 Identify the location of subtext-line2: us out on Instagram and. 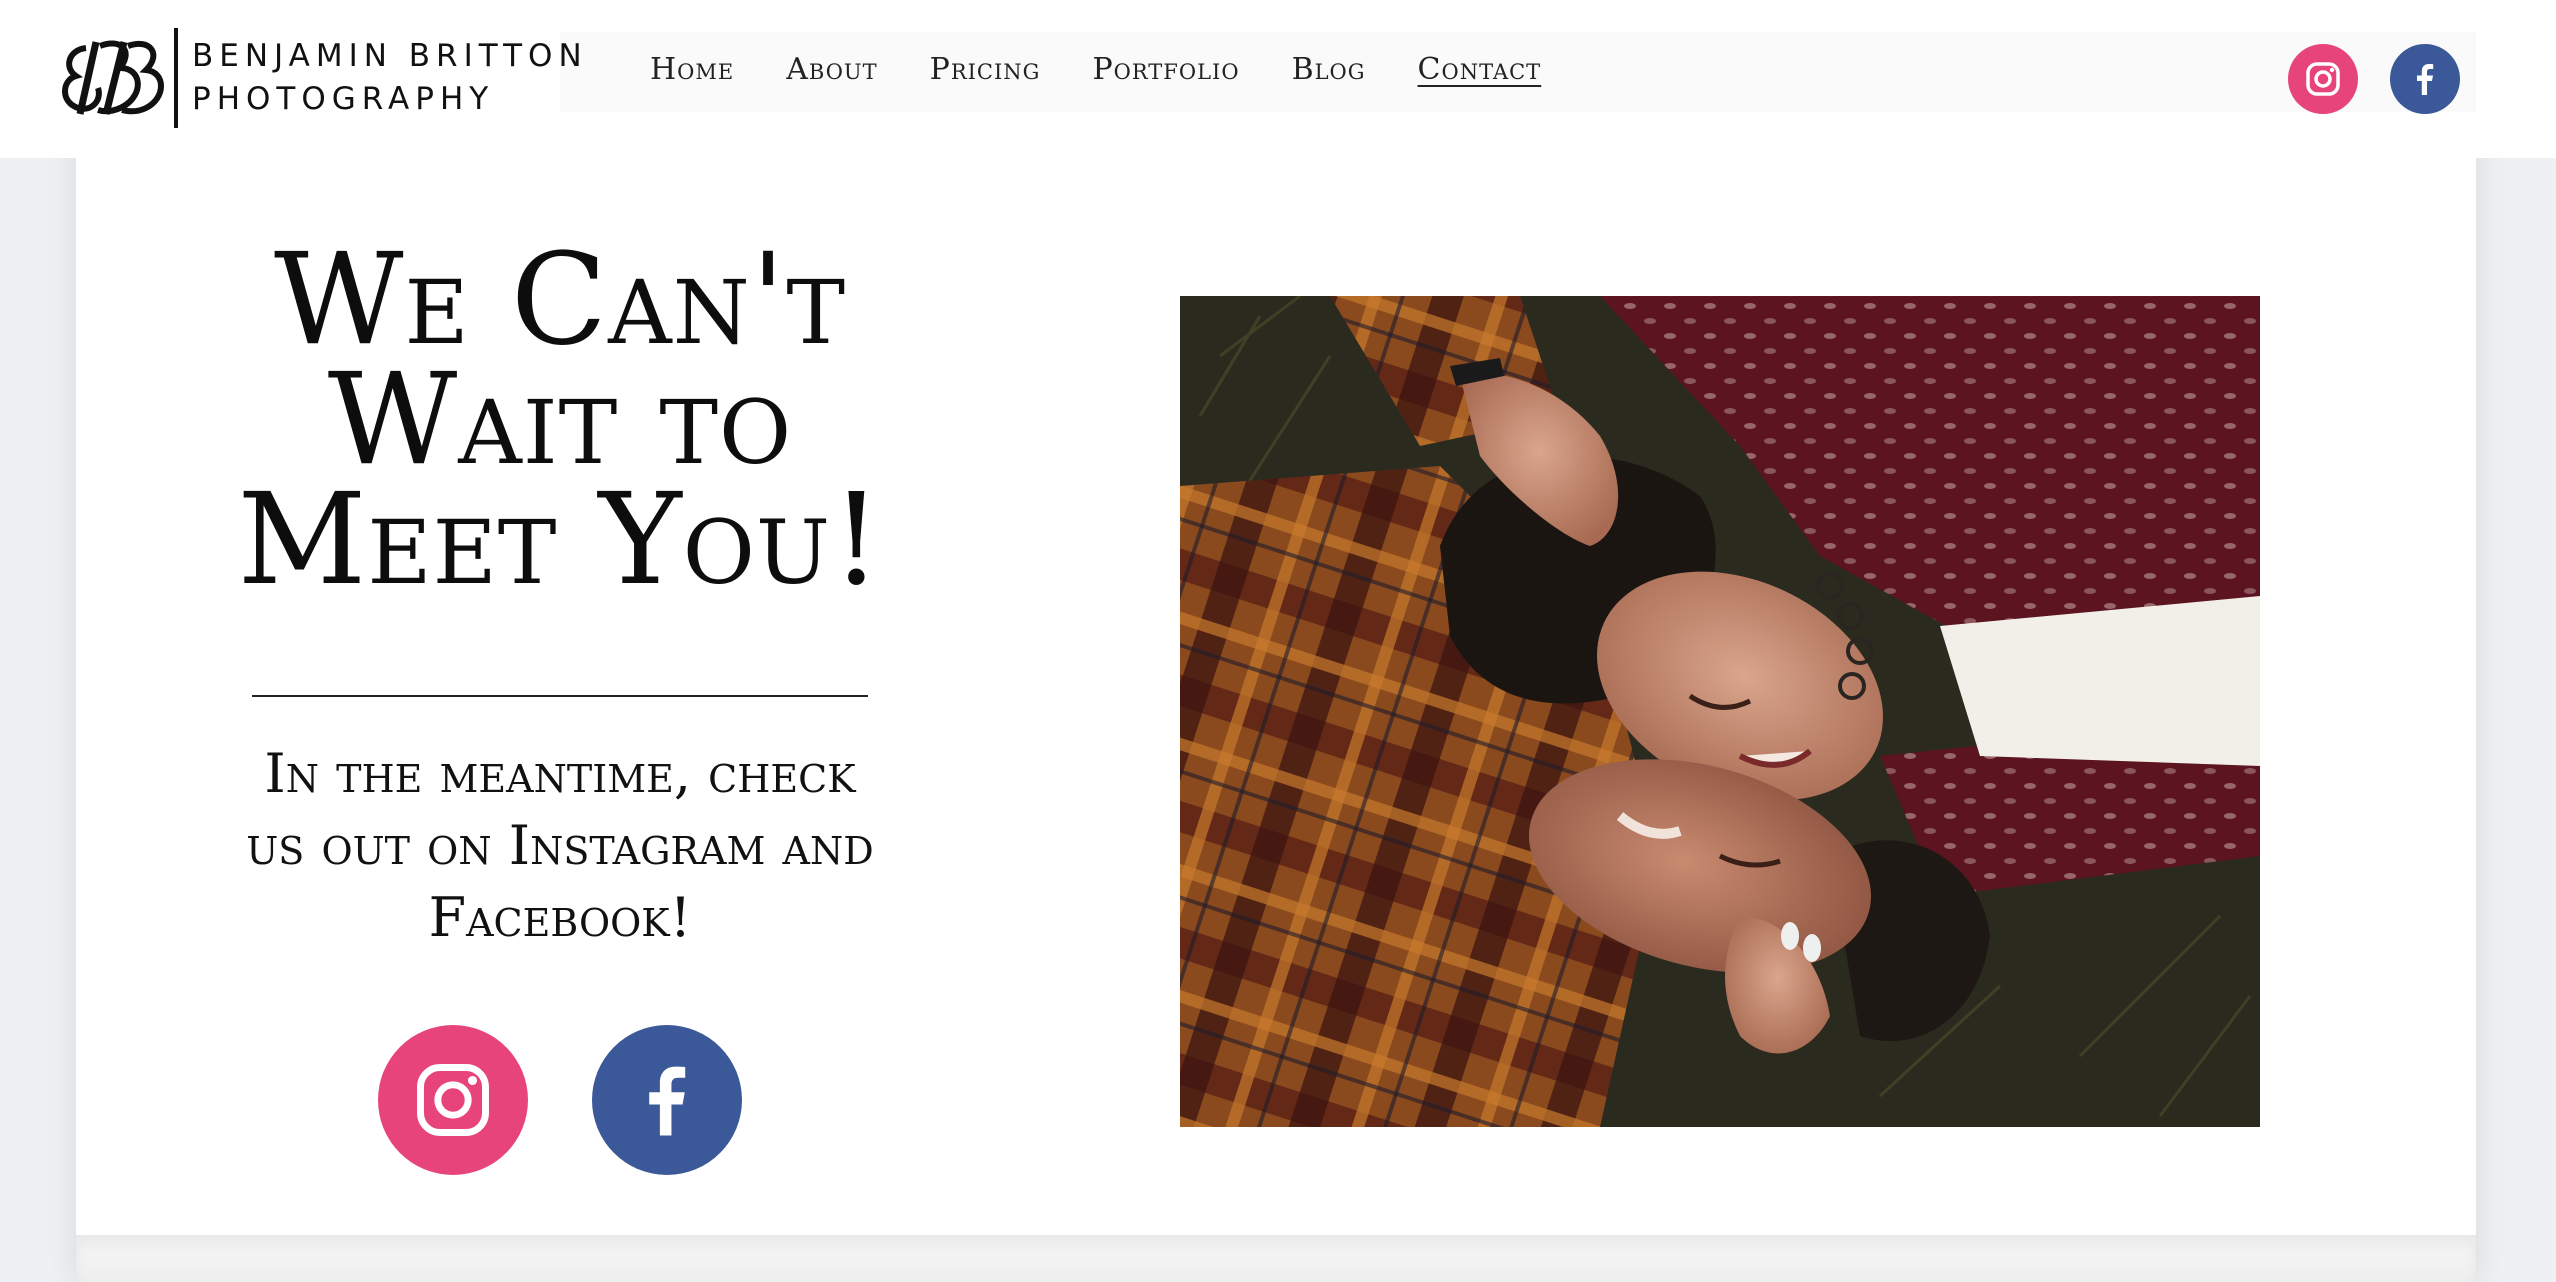
(560, 845).